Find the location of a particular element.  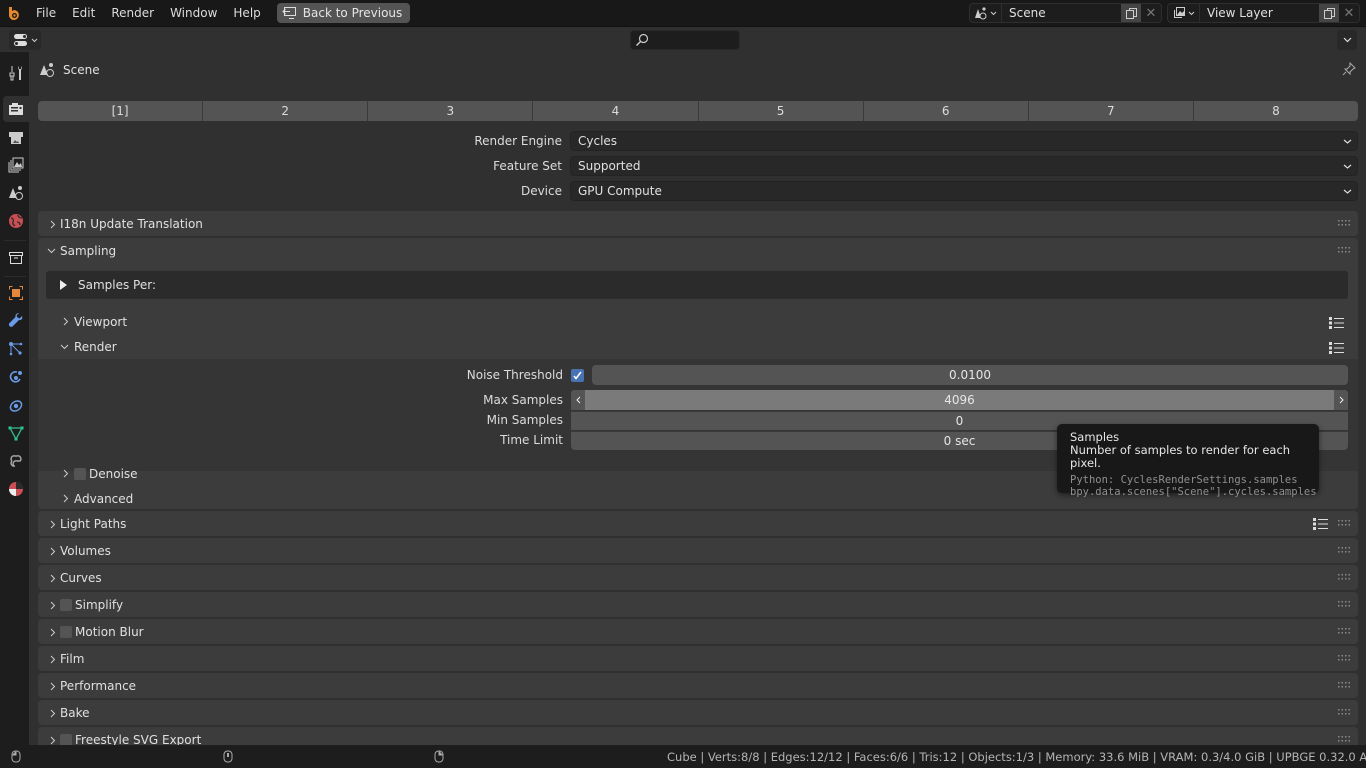

motion-blur-checkbox is located at coordinates (66, 632).